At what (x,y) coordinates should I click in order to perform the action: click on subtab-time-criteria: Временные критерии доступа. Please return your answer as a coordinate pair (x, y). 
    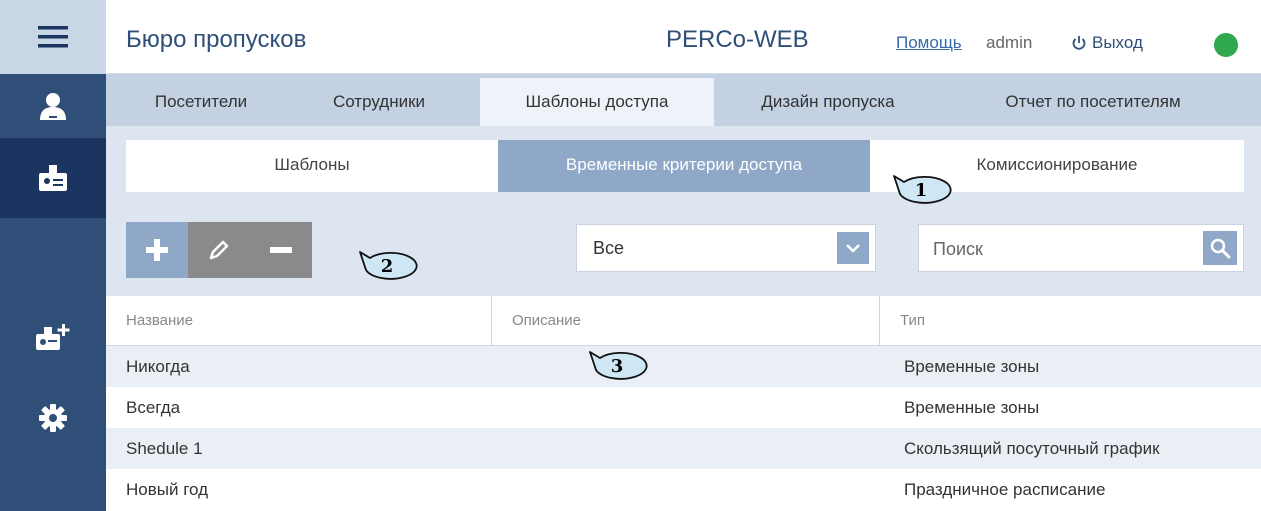
    Looking at the image, I should click on (684, 166).